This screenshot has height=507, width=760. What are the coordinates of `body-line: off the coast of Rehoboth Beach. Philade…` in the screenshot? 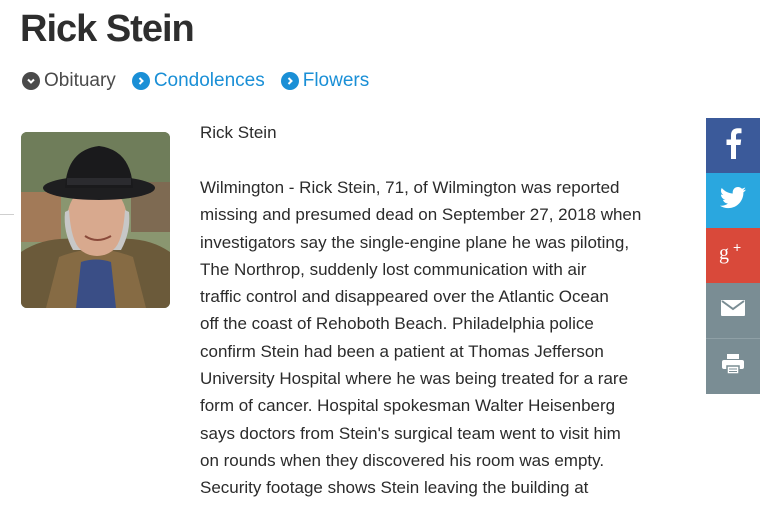 It's located at (397, 324).